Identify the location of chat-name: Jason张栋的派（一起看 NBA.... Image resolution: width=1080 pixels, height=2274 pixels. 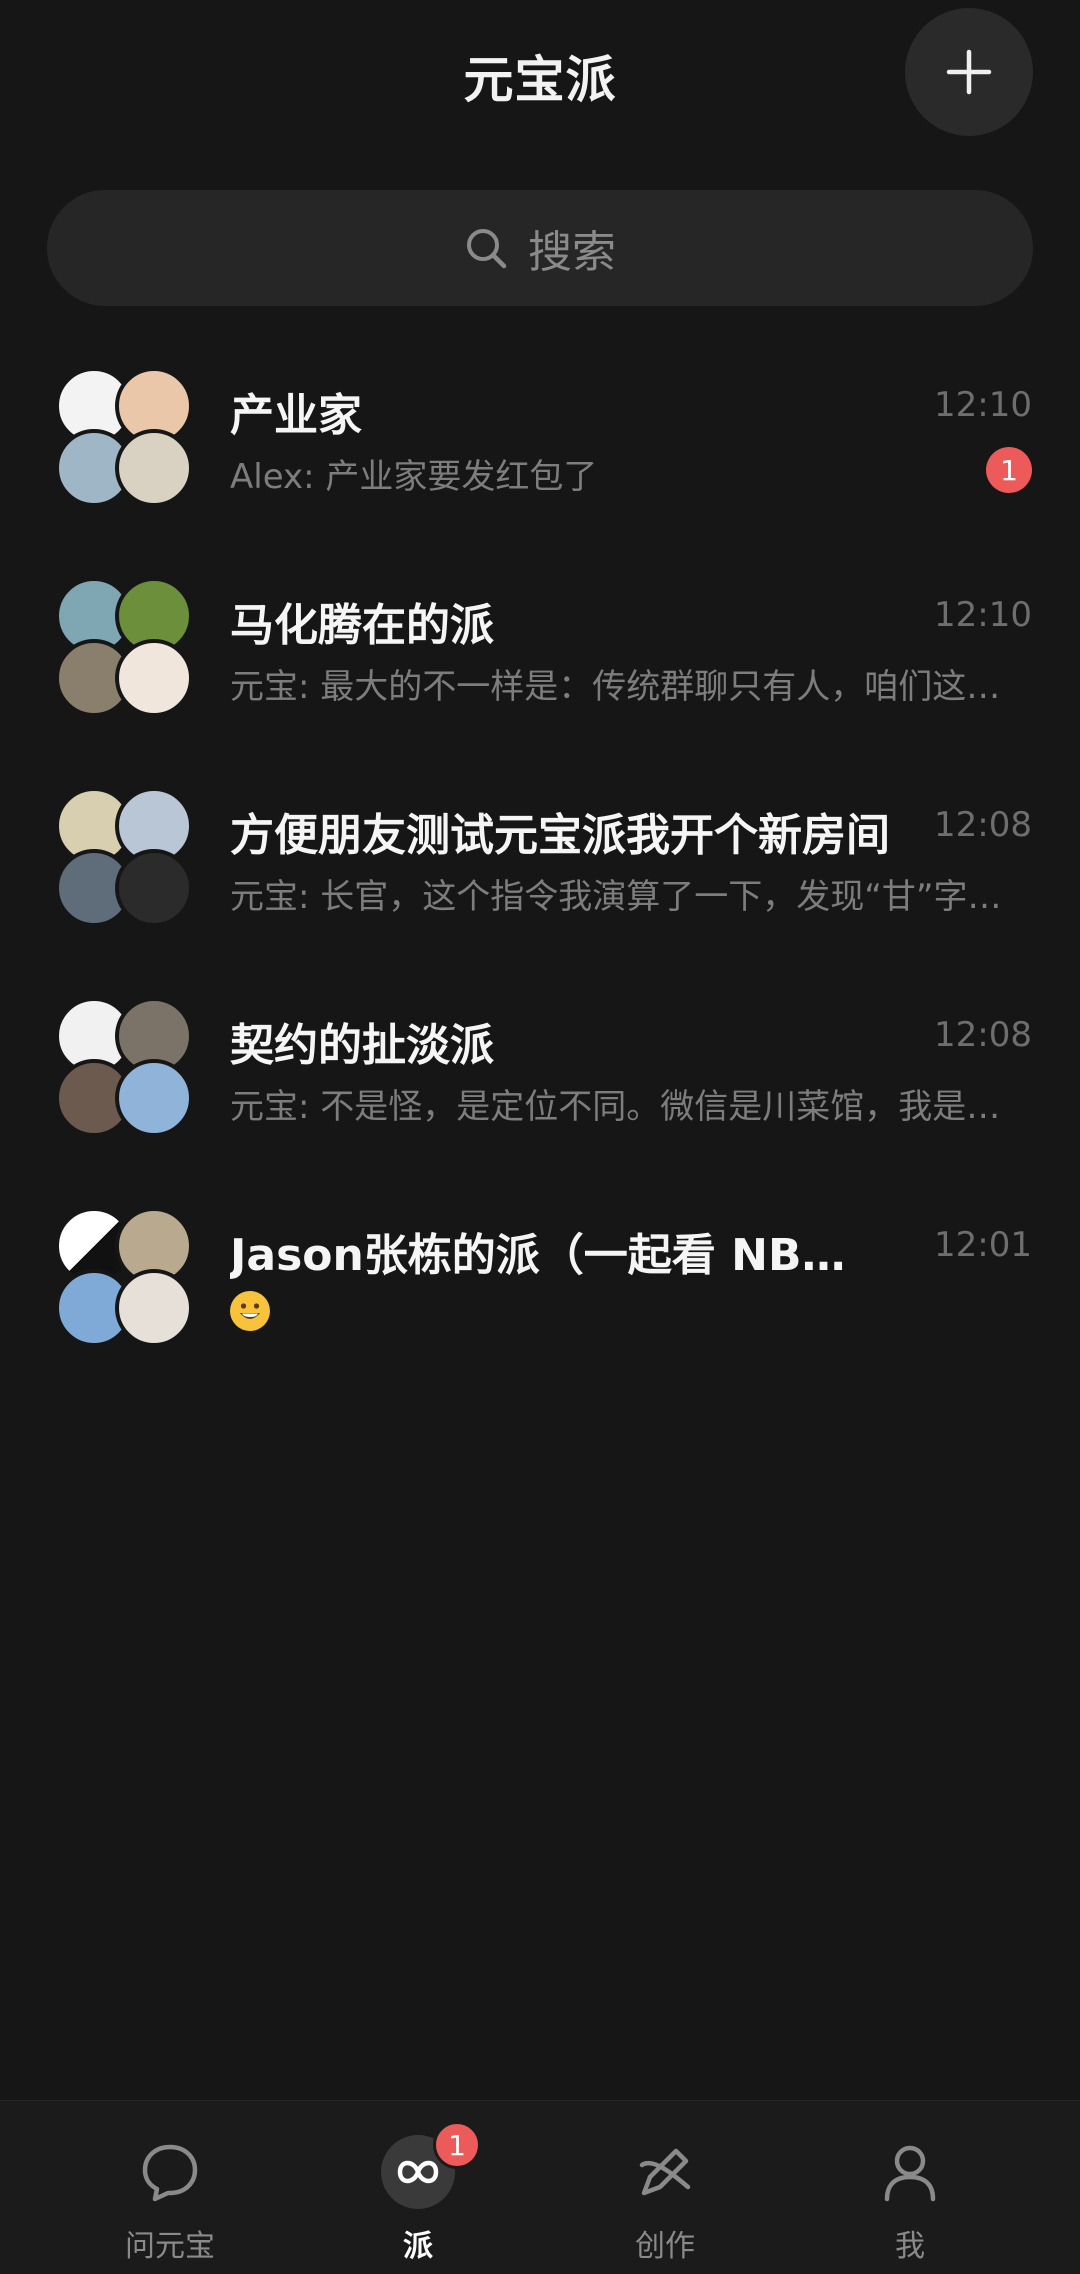
(555, 1255).